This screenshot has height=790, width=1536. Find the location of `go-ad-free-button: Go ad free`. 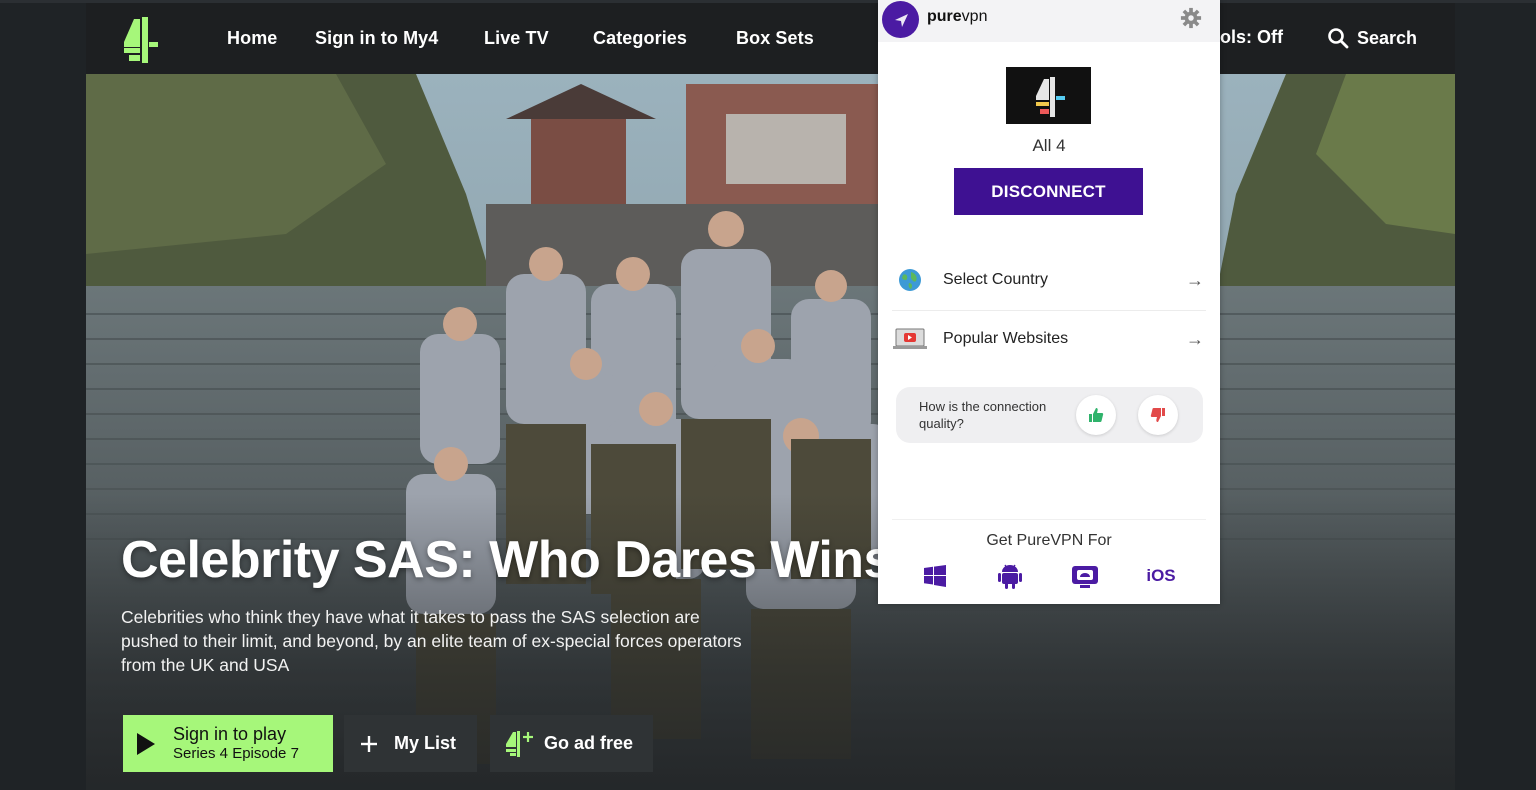

go-ad-free-button: Go ad free is located at coordinates (571, 743).